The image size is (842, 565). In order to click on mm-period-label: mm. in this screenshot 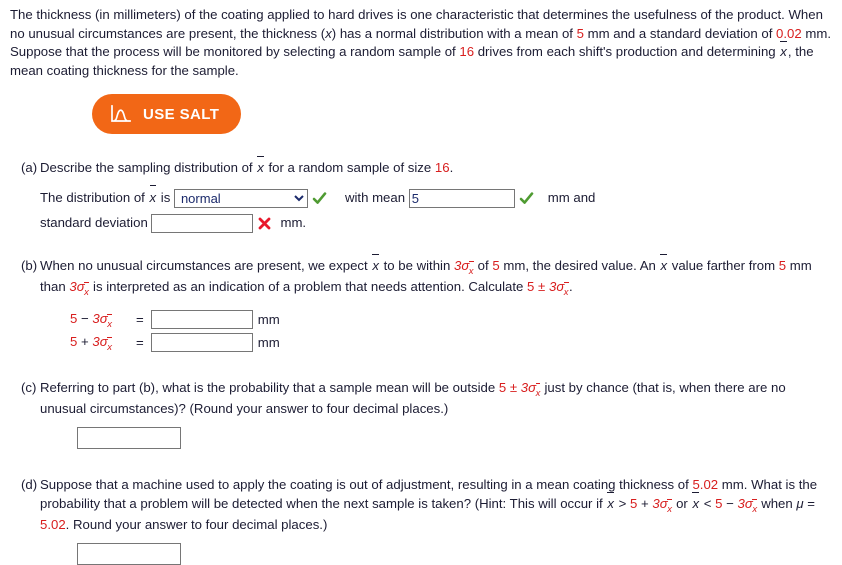, I will do `click(293, 223)`.